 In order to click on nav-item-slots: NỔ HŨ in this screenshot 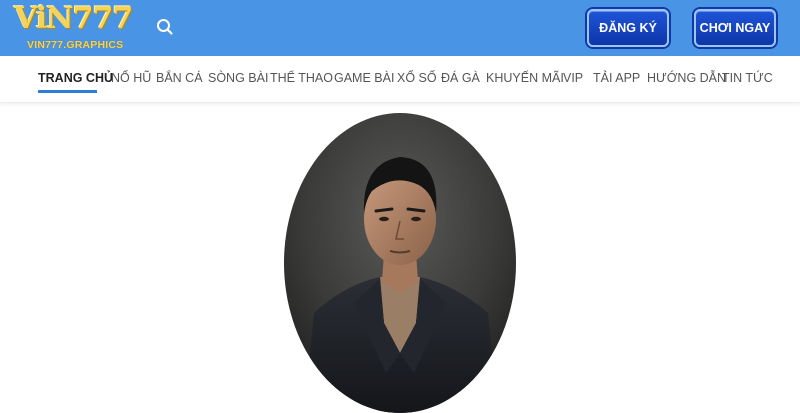, I will do `click(131, 78)`.